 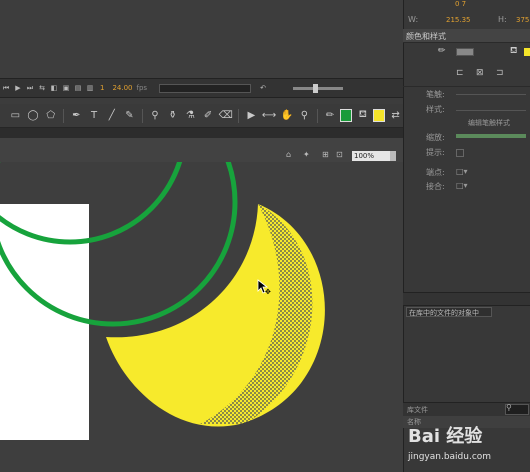 I want to click on edit-scene-icon: ⌂, so click(x=288, y=154).